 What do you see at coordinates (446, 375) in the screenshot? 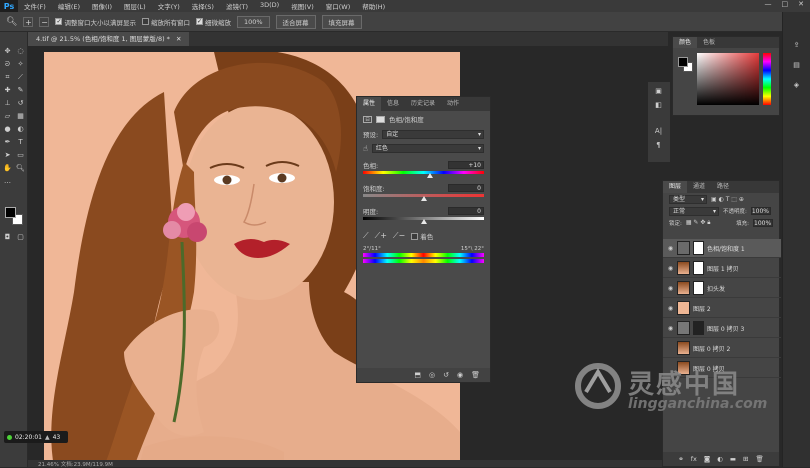
I see `reset-icon: ↺` at bounding box center [446, 375].